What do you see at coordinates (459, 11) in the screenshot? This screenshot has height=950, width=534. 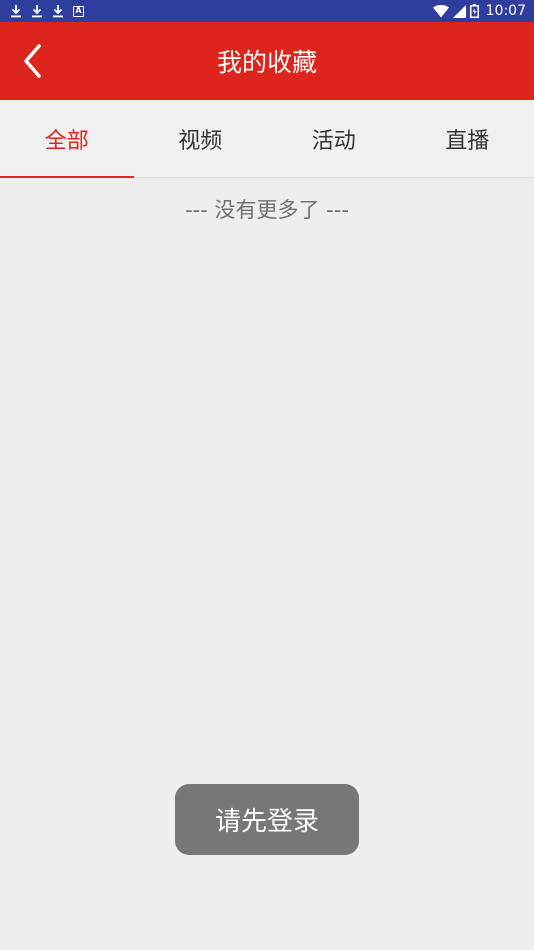 I see `signal-icon` at bounding box center [459, 11].